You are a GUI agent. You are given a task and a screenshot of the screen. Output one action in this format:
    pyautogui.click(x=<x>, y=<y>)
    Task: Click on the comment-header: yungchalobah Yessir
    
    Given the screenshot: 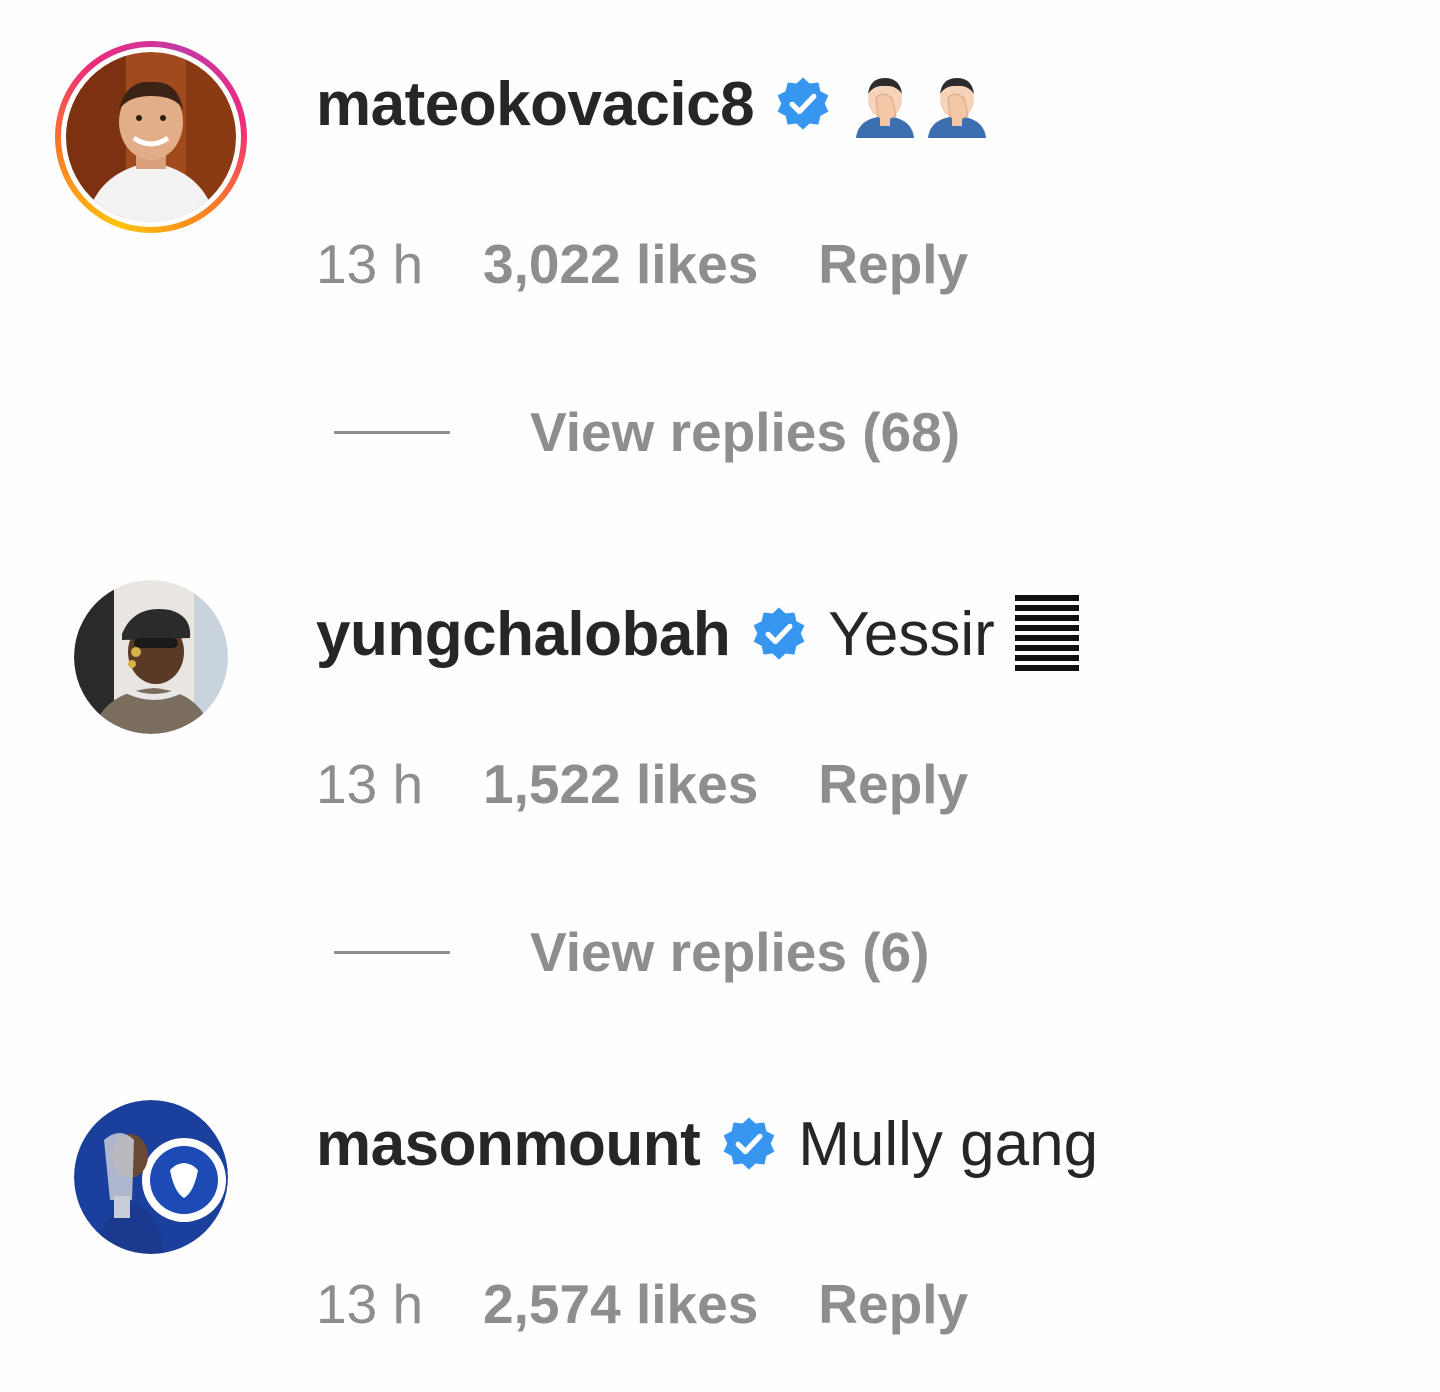 What is the action you would take?
    pyautogui.click(x=697, y=635)
    